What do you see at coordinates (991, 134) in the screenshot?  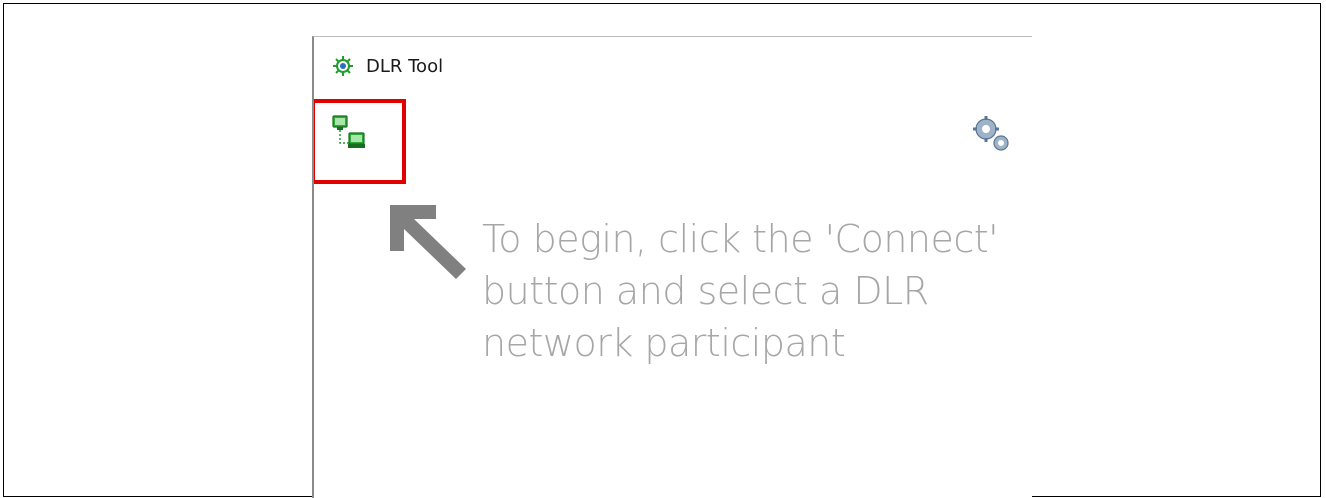 I see `gears-icon` at bounding box center [991, 134].